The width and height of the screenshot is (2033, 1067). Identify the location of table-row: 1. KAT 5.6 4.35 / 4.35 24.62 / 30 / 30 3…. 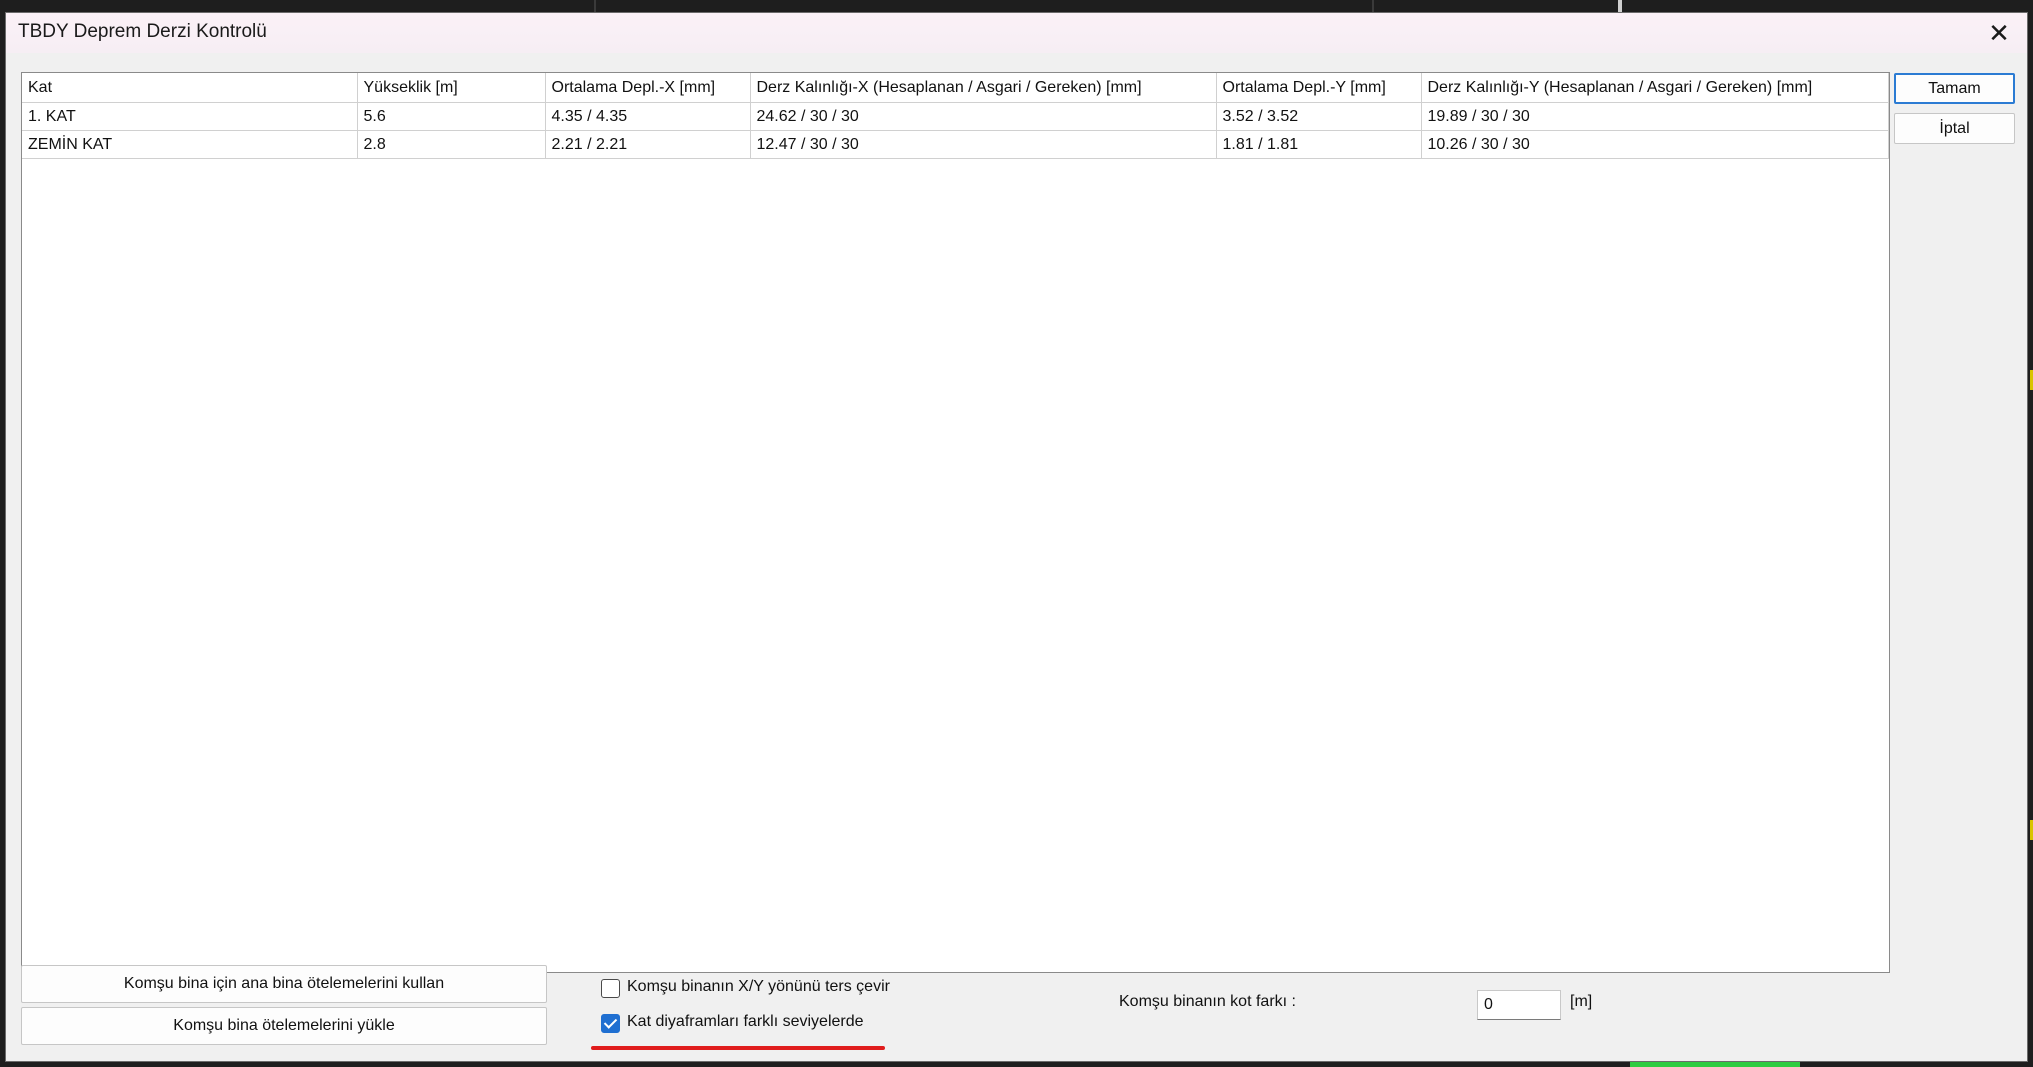
(955, 116).